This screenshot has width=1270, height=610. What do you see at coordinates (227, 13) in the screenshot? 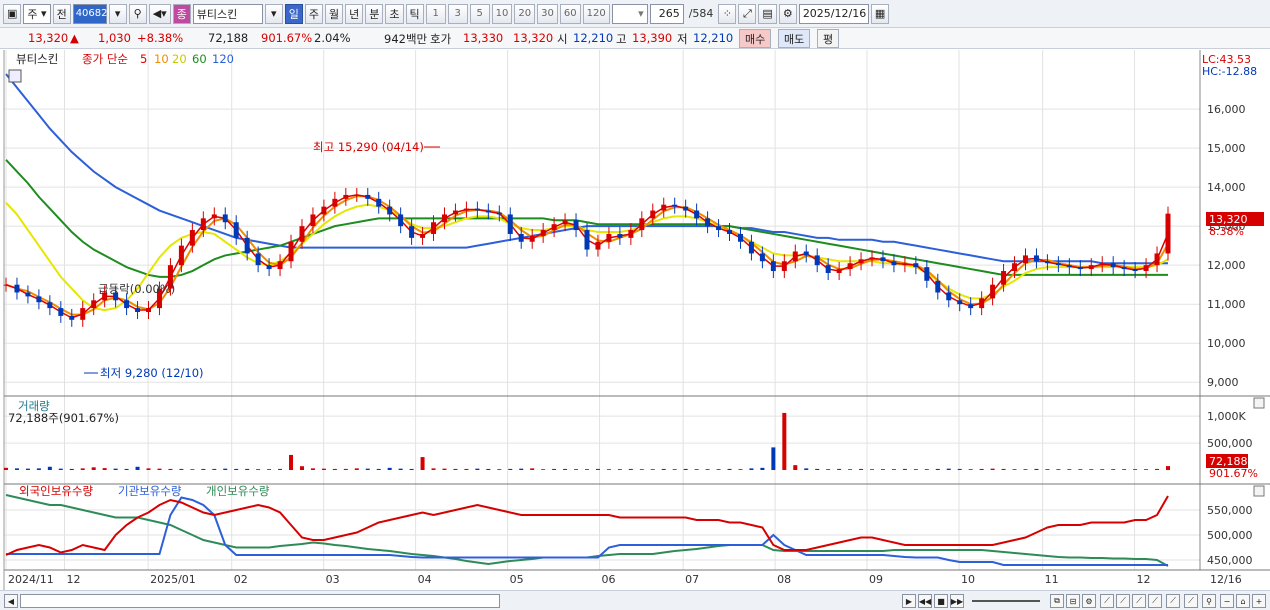
I see `stock-name-field: 뷰티스킨` at bounding box center [227, 13].